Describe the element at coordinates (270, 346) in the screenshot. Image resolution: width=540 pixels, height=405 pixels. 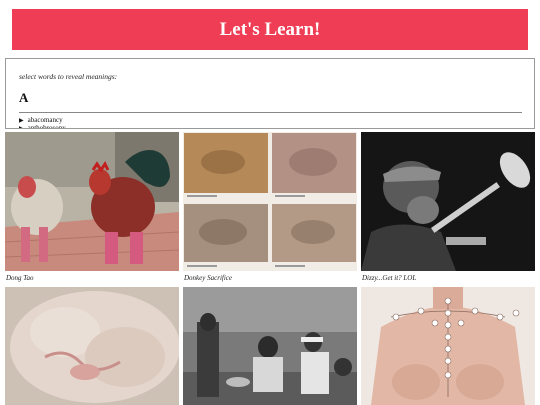
I see `image-group-seated-men` at that location.